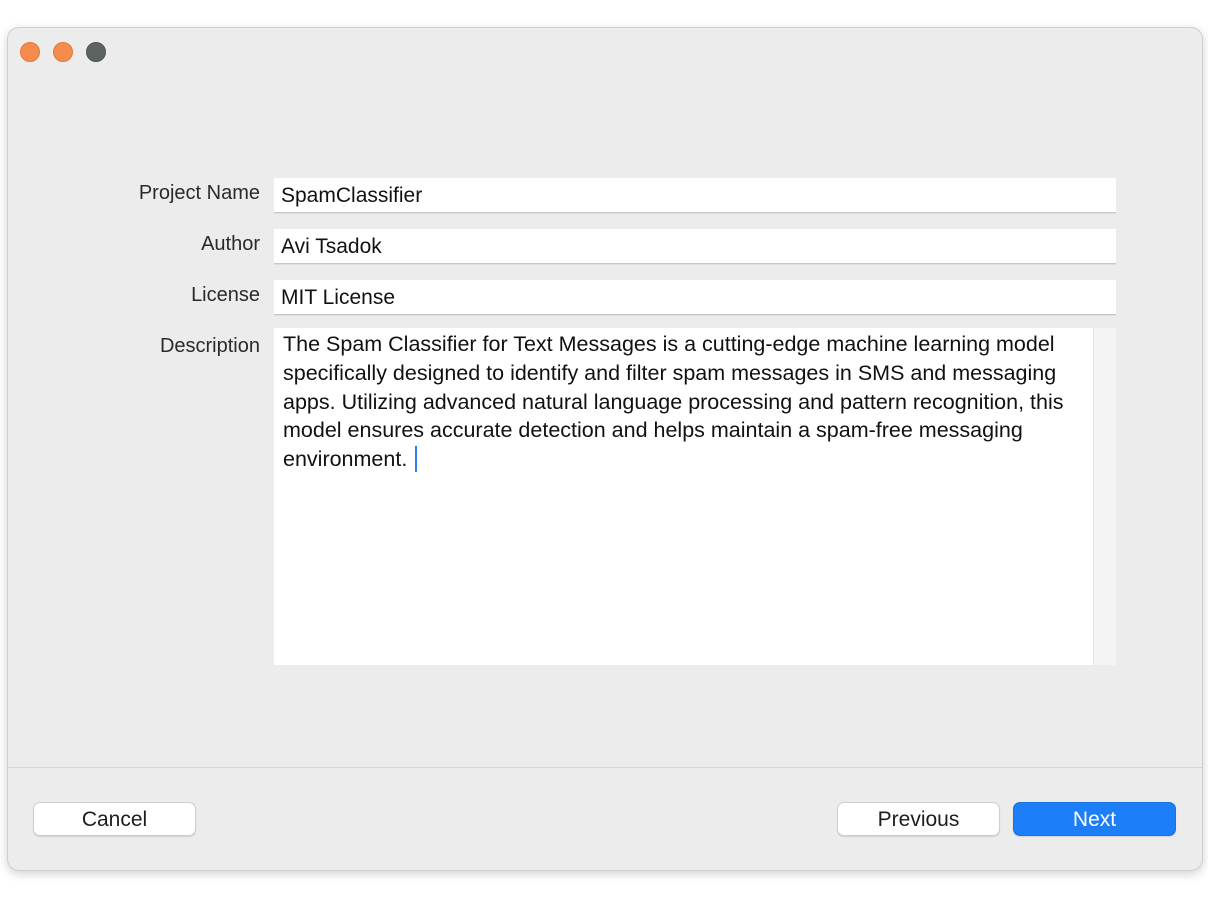 This screenshot has width=1208, height=899. What do you see at coordinates (416, 459) in the screenshot?
I see `text-cursor` at bounding box center [416, 459].